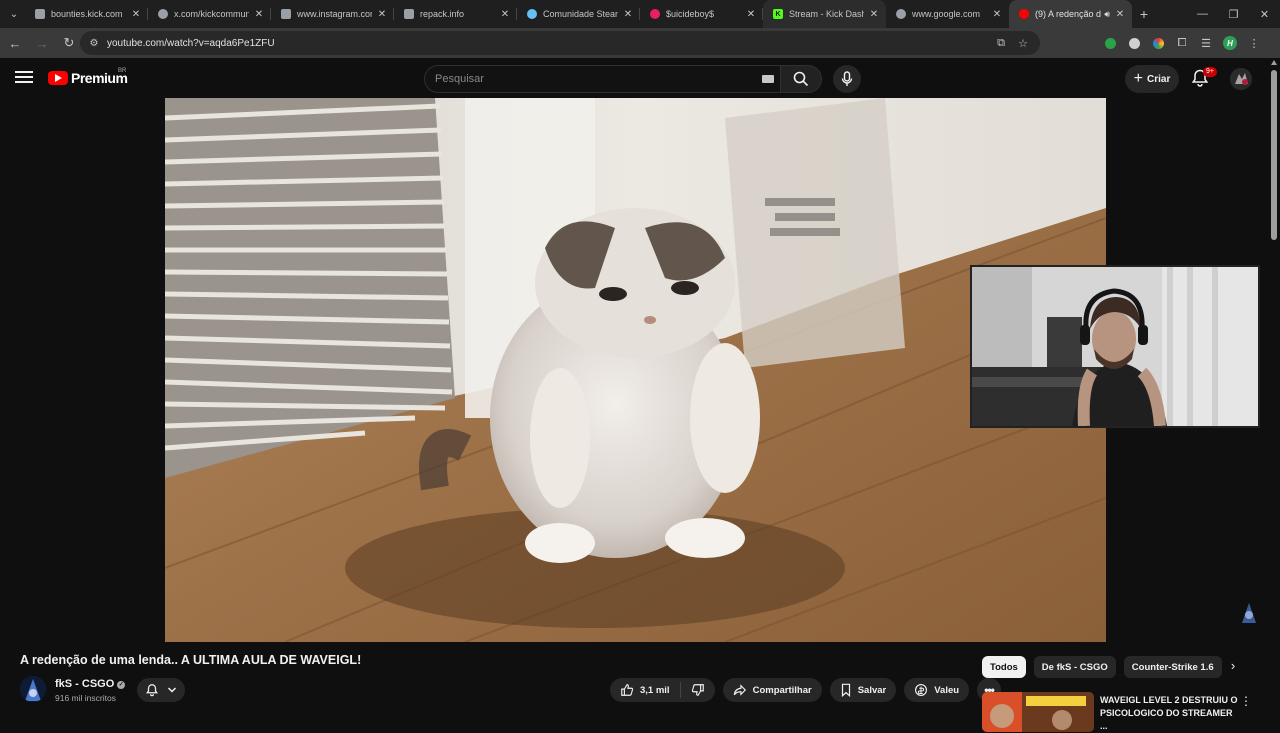  Describe the element at coordinates (782, 690) in the screenshot. I see `share-label: Compartilhar` at that location.